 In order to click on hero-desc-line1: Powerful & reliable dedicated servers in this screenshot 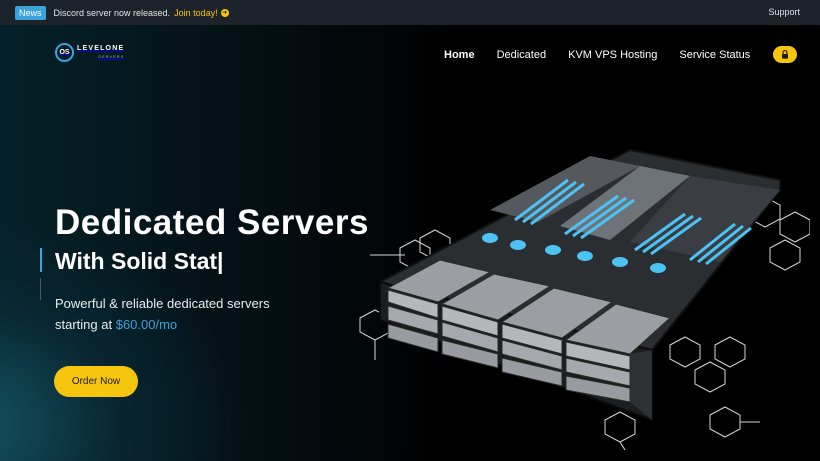, I will do `click(162, 303)`.